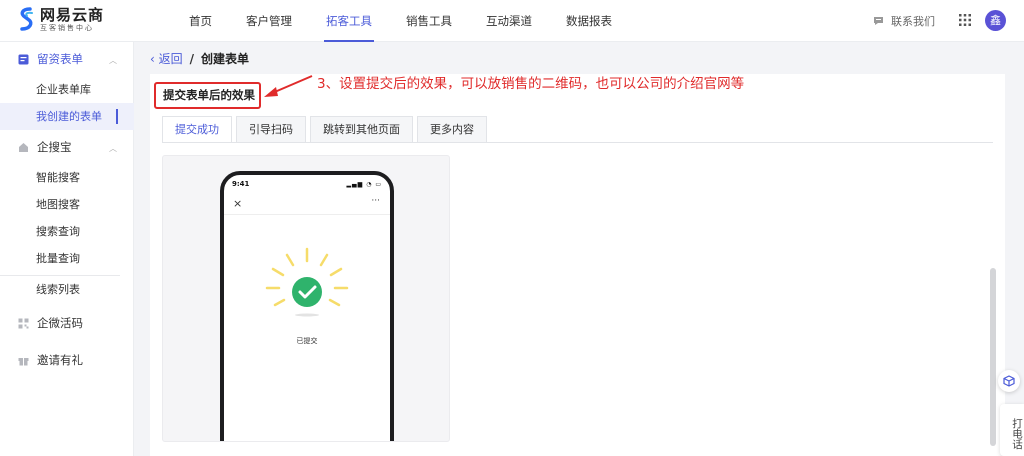 Image resolution: width=1024 pixels, height=456 pixels. I want to click on sidebar-group-label: 企搜宝, so click(54, 147).